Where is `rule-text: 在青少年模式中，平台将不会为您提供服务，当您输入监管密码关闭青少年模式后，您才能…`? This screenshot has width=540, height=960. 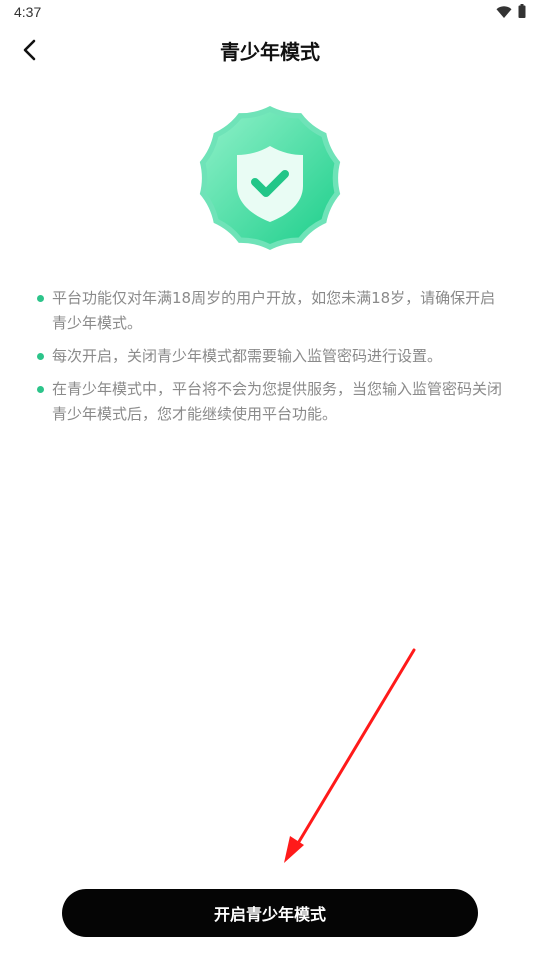
rule-text: 在青少年模式中，平台将不会为您提供服务，当您输入监管密码关闭青少年模式后，您才能… is located at coordinates (277, 401).